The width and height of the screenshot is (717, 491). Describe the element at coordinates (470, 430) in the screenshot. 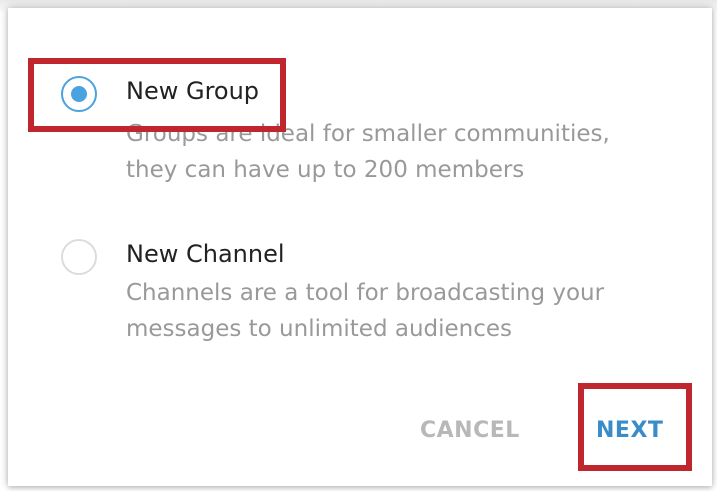

I see `cancel-button: CANCEL` at that location.